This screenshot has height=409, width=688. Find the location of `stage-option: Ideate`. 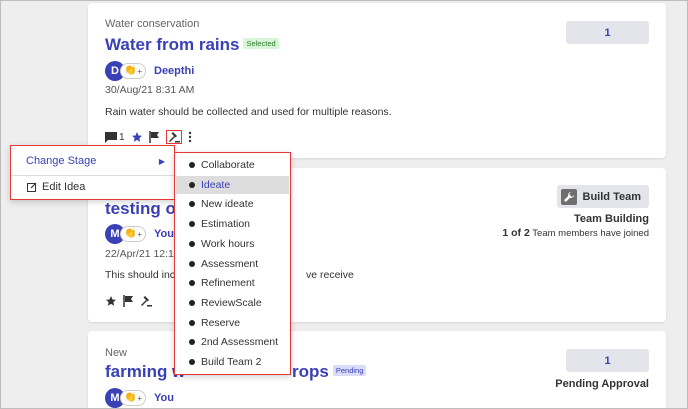

stage-option: Ideate is located at coordinates (232, 184).